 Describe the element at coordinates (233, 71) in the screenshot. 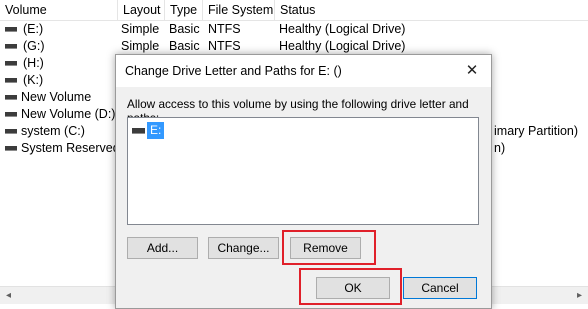

I see `dialog-title: Change Drive Letter and Paths for E: ()` at that location.